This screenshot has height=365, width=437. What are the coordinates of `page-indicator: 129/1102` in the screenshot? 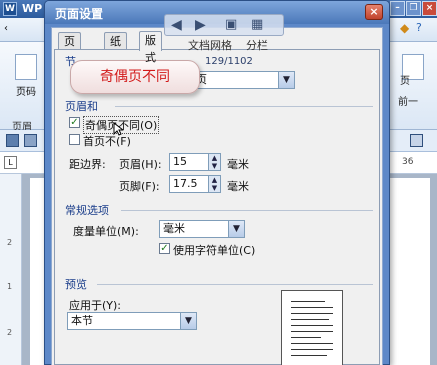 It's located at (229, 61).